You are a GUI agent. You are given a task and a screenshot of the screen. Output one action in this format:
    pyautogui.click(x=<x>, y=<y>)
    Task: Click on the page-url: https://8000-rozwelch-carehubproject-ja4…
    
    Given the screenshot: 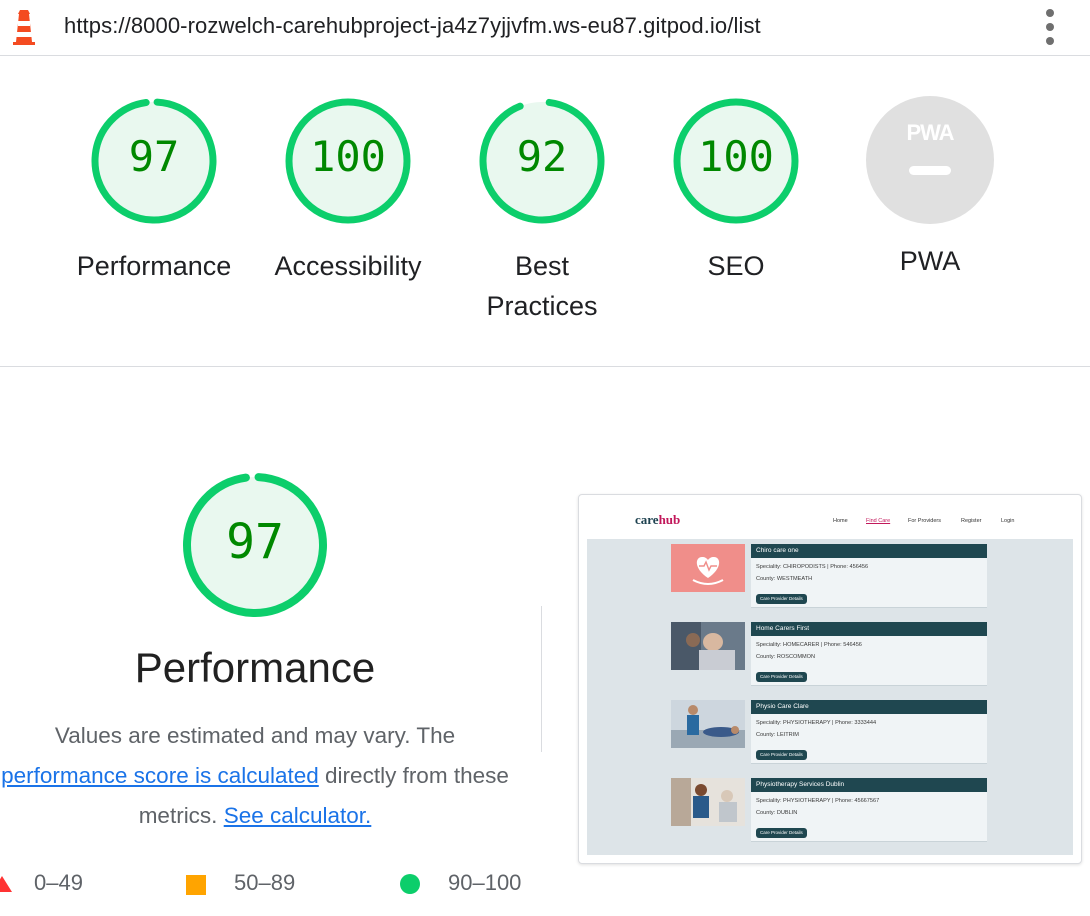 What is the action you would take?
    pyautogui.click(x=412, y=25)
    